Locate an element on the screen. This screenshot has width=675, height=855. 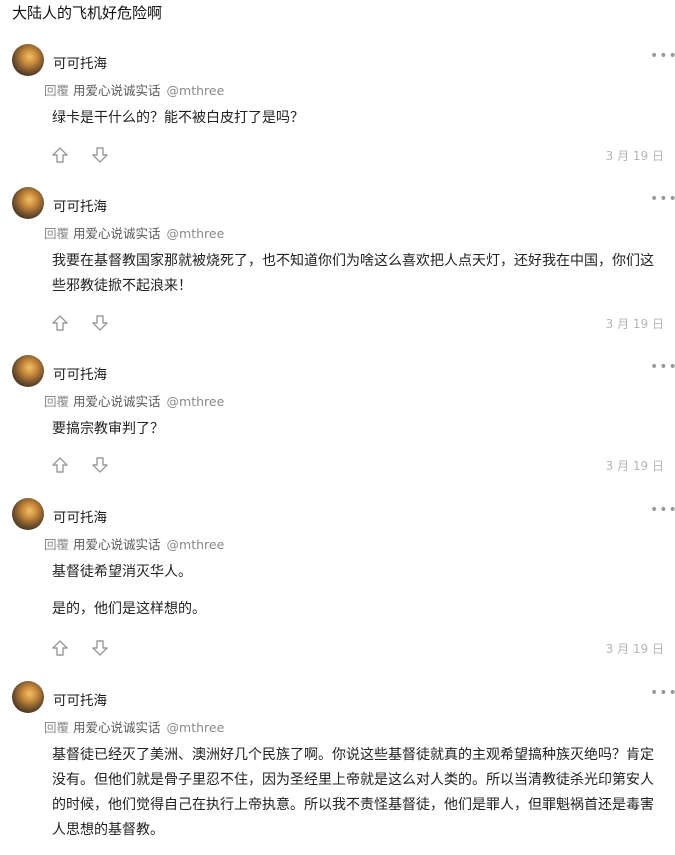
comment-paragraph: 绿卡是干什么的？能不被白皮打了是吗？ is located at coordinates (178, 118).